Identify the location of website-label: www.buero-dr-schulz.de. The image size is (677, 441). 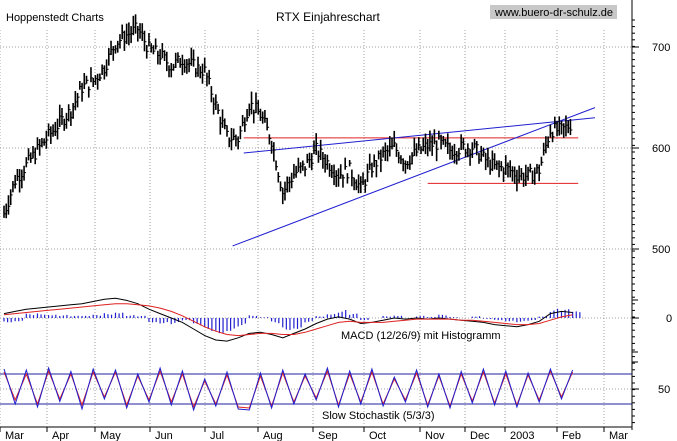
(553, 13).